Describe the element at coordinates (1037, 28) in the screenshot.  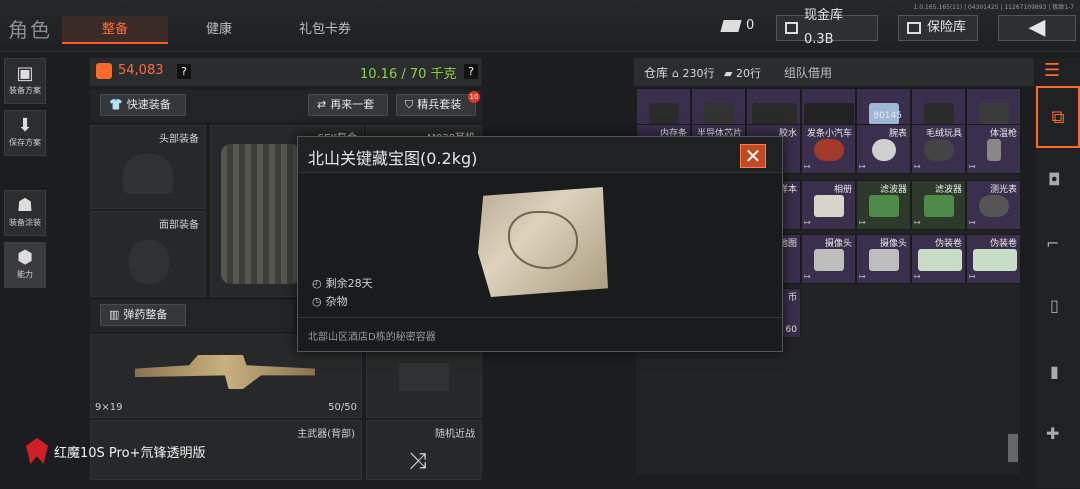
I see `back-button: ◀` at that location.